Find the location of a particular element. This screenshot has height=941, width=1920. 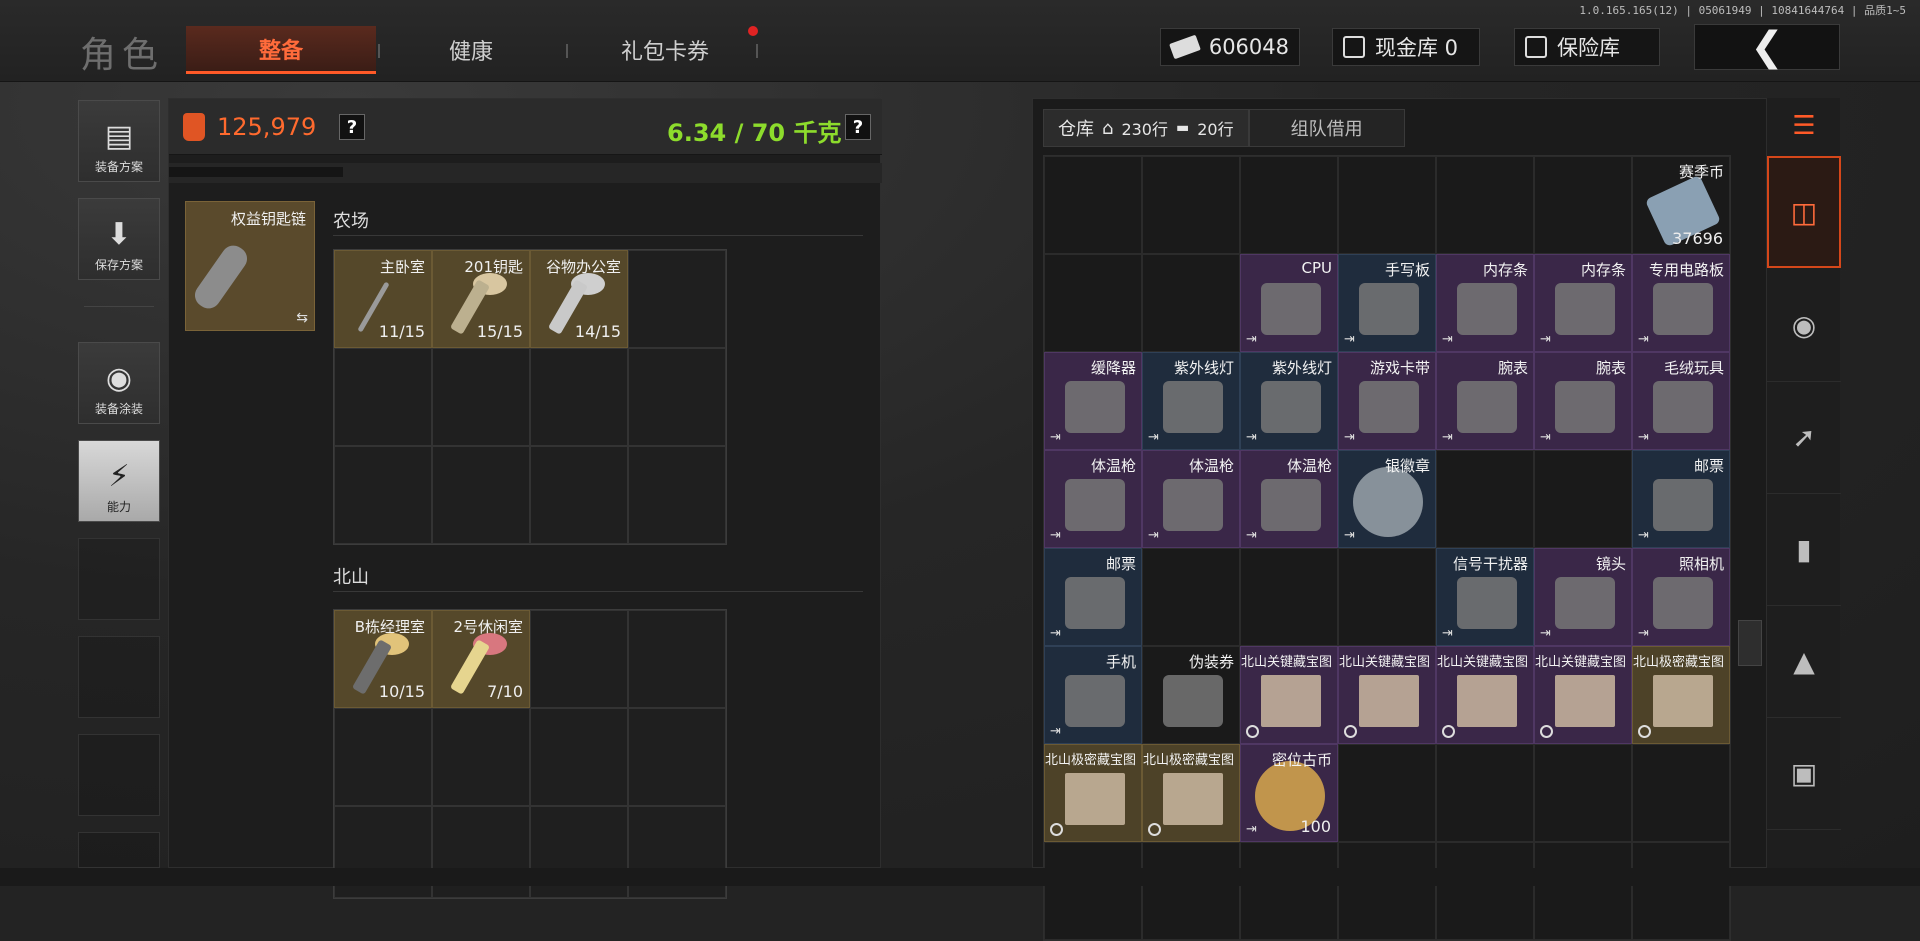

category-helmet-button: ◉ is located at coordinates (1804, 326).